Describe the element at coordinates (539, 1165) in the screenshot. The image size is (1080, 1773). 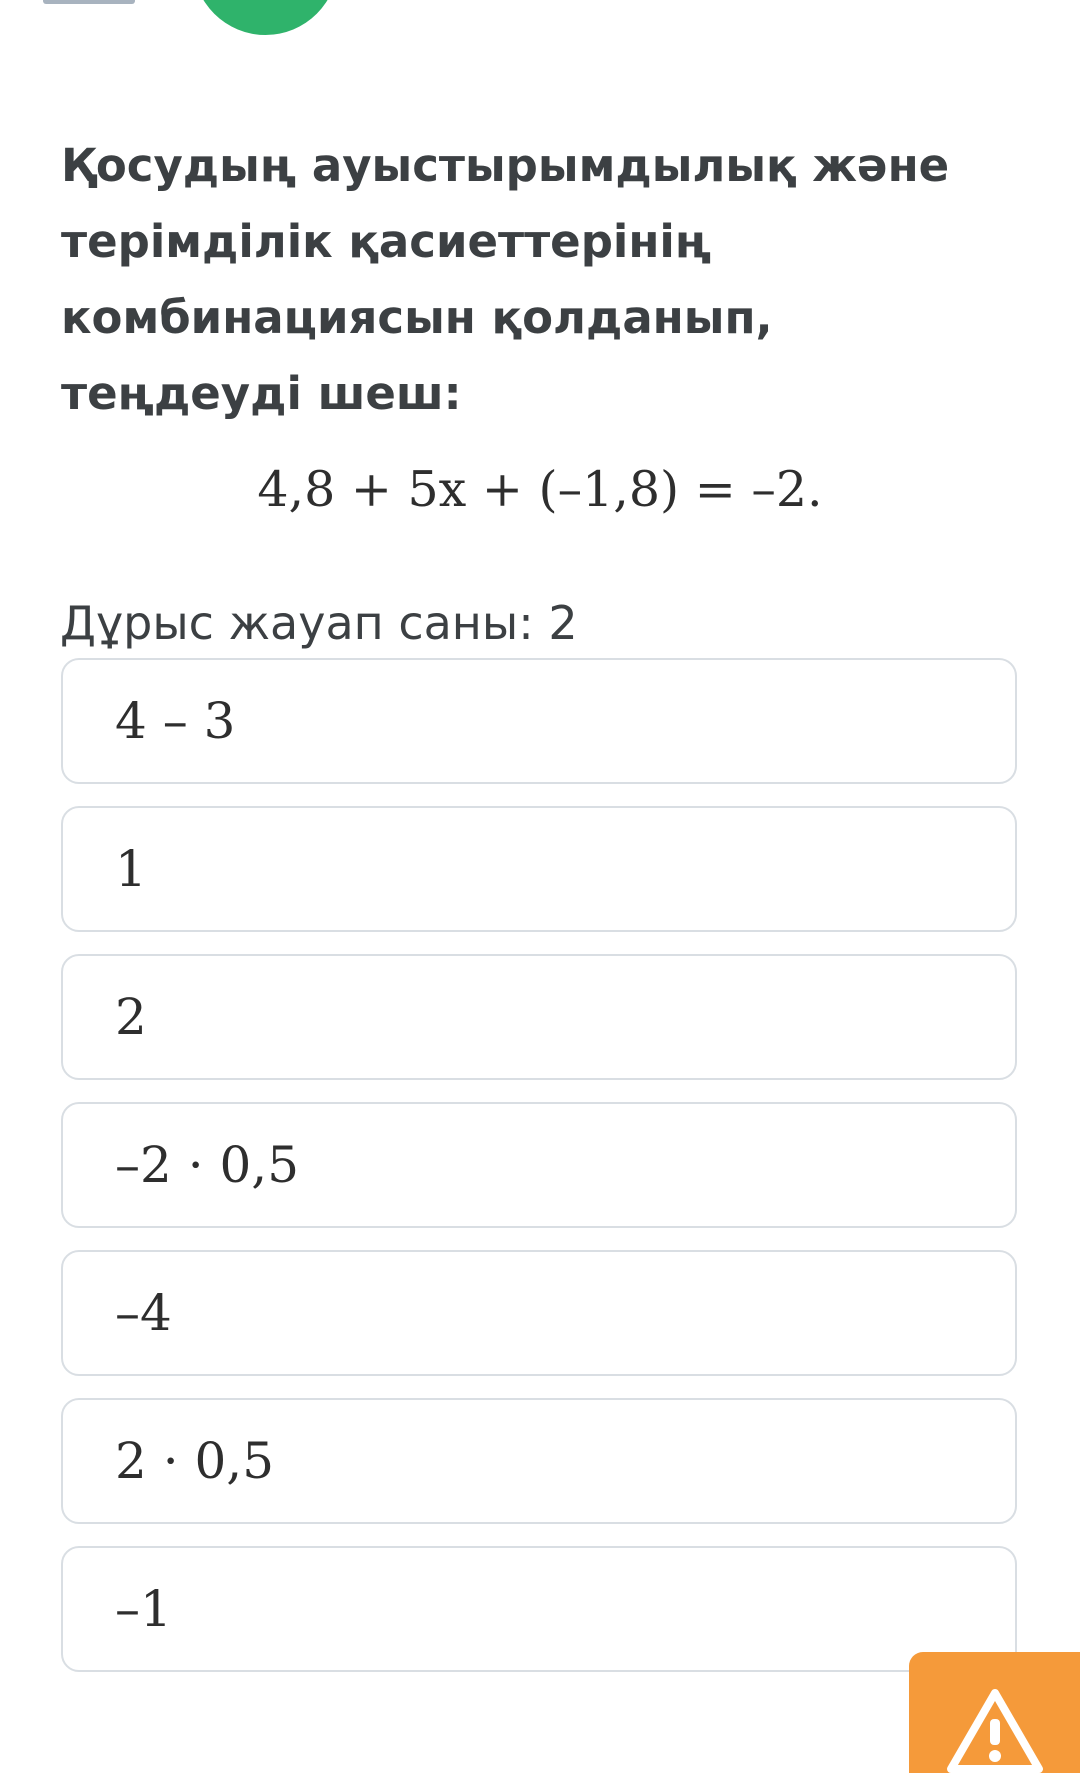
I see `answer-option-4: –2 · 0,5` at that location.